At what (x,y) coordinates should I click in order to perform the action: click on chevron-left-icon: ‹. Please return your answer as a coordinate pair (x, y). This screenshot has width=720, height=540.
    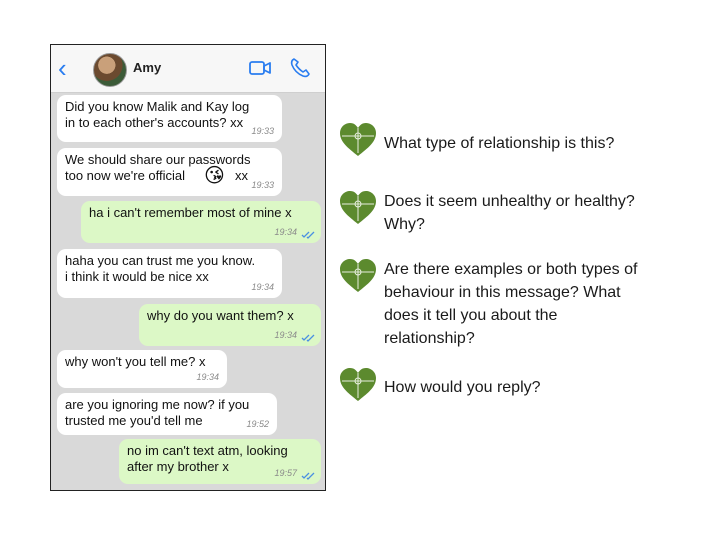
    Looking at the image, I should click on (68, 68).